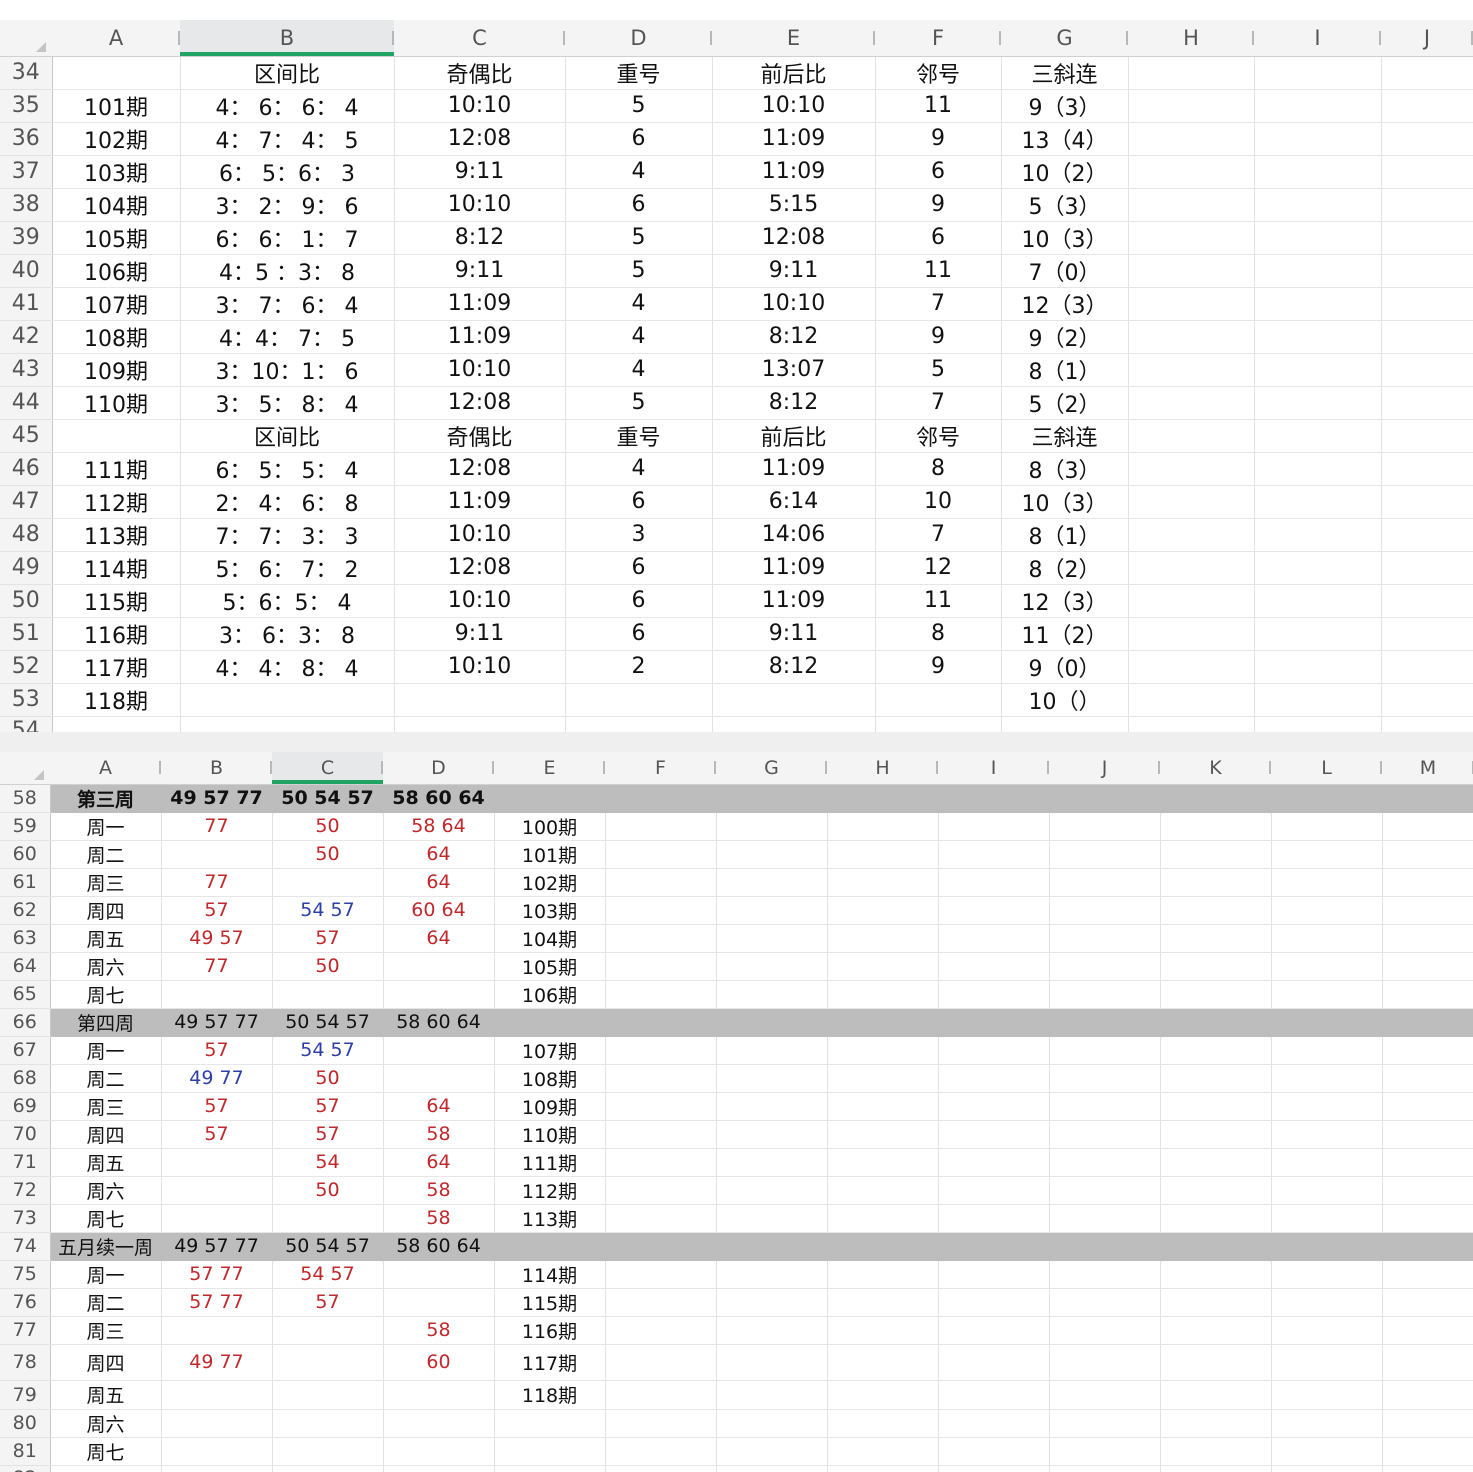 The height and width of the screenshot is (1472, 1473). I want to click on cell-a67: 周一, so click(106, 1050).